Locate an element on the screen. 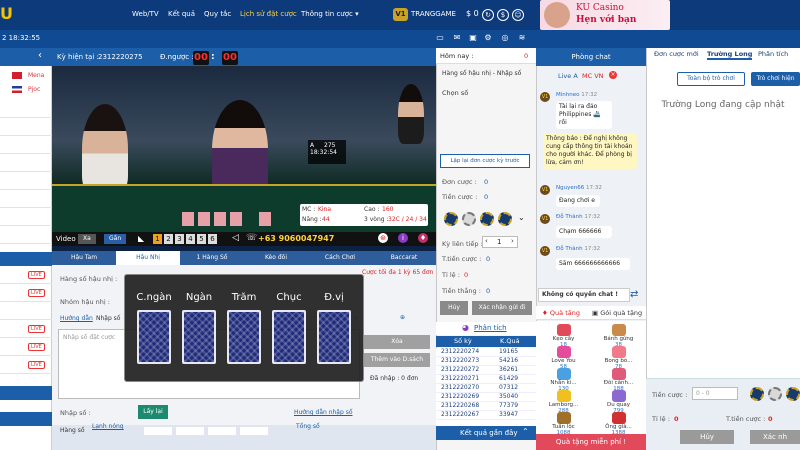  analysis-link: Phân tích is located at coordinates (490, 328).